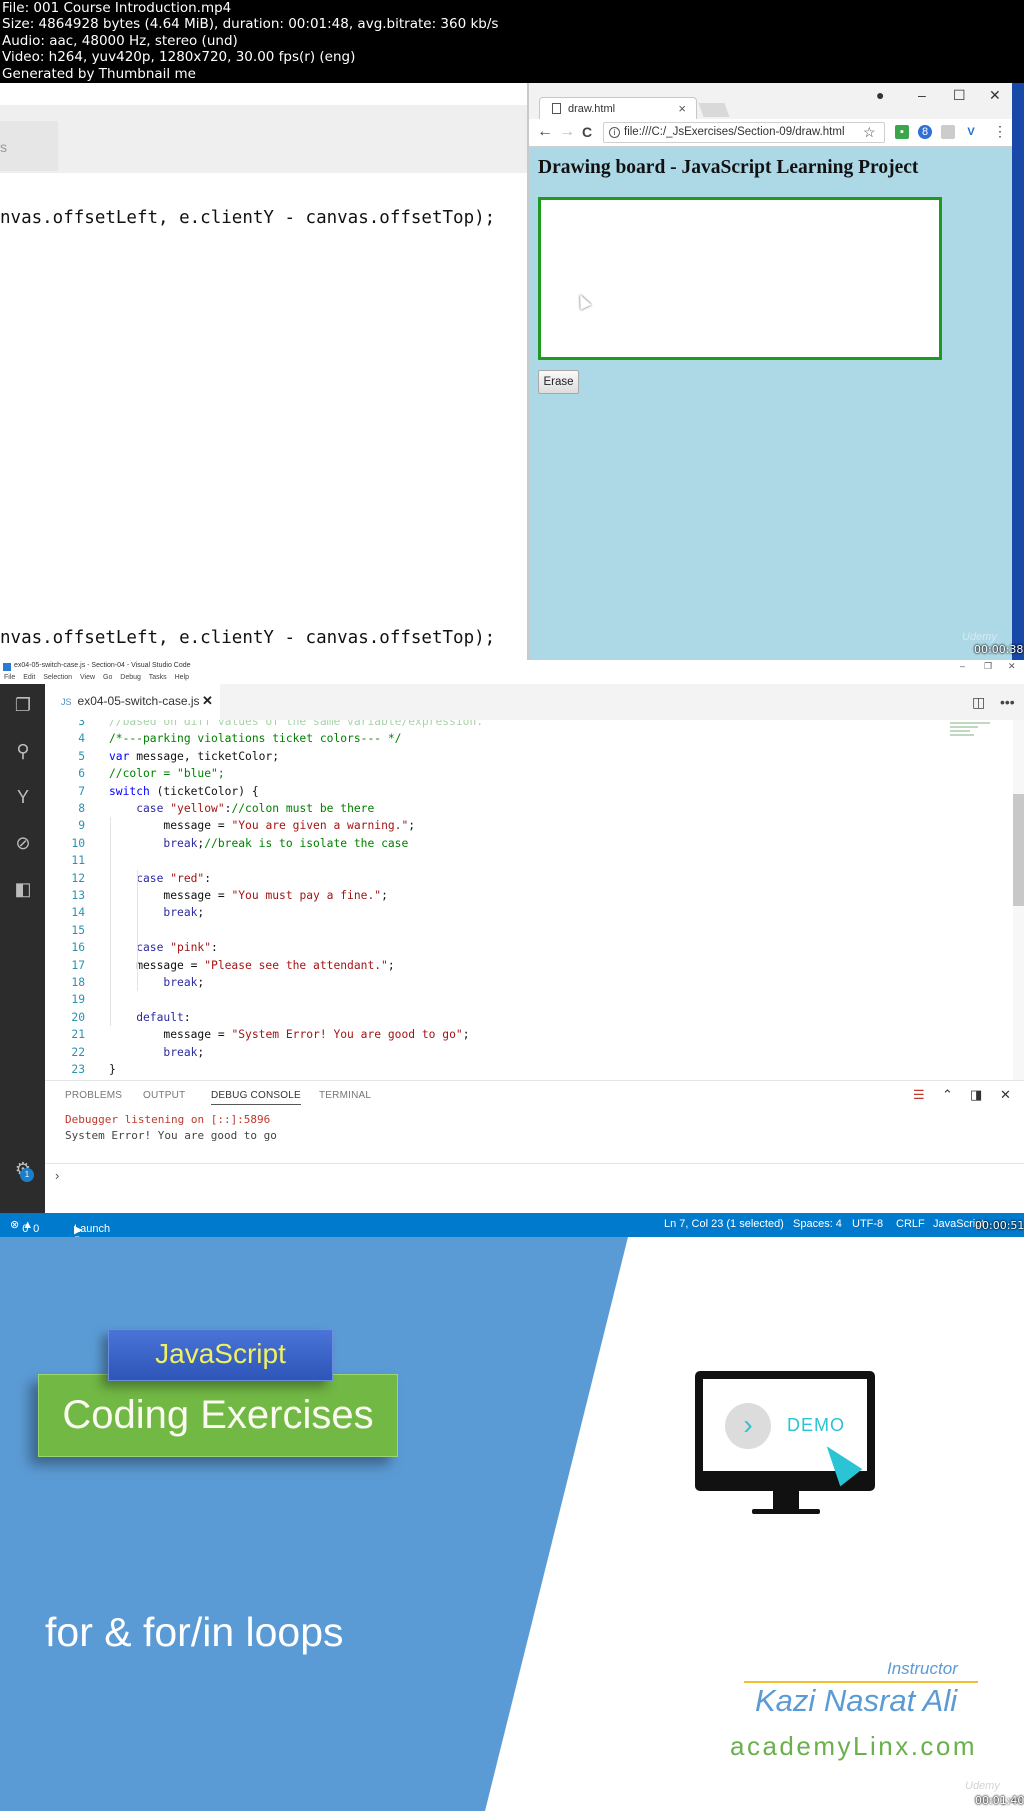 The width and height of the screenshot is (1024, 1811). What do you see at coordinates (57, 677) in the screenshot?
I see `menu-selection: Selection` at bounding box center [57, 677].